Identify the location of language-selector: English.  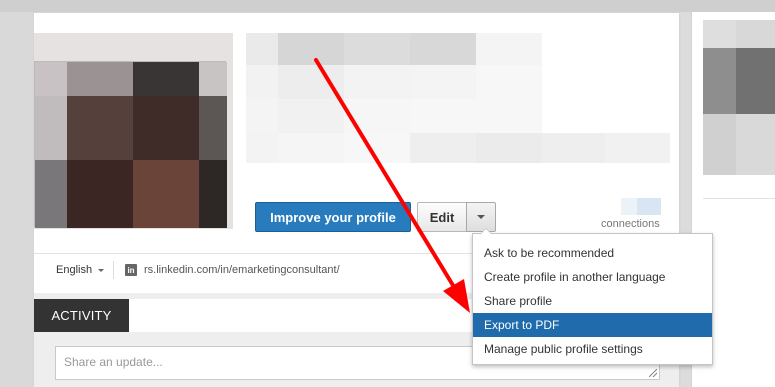
(80, 270).